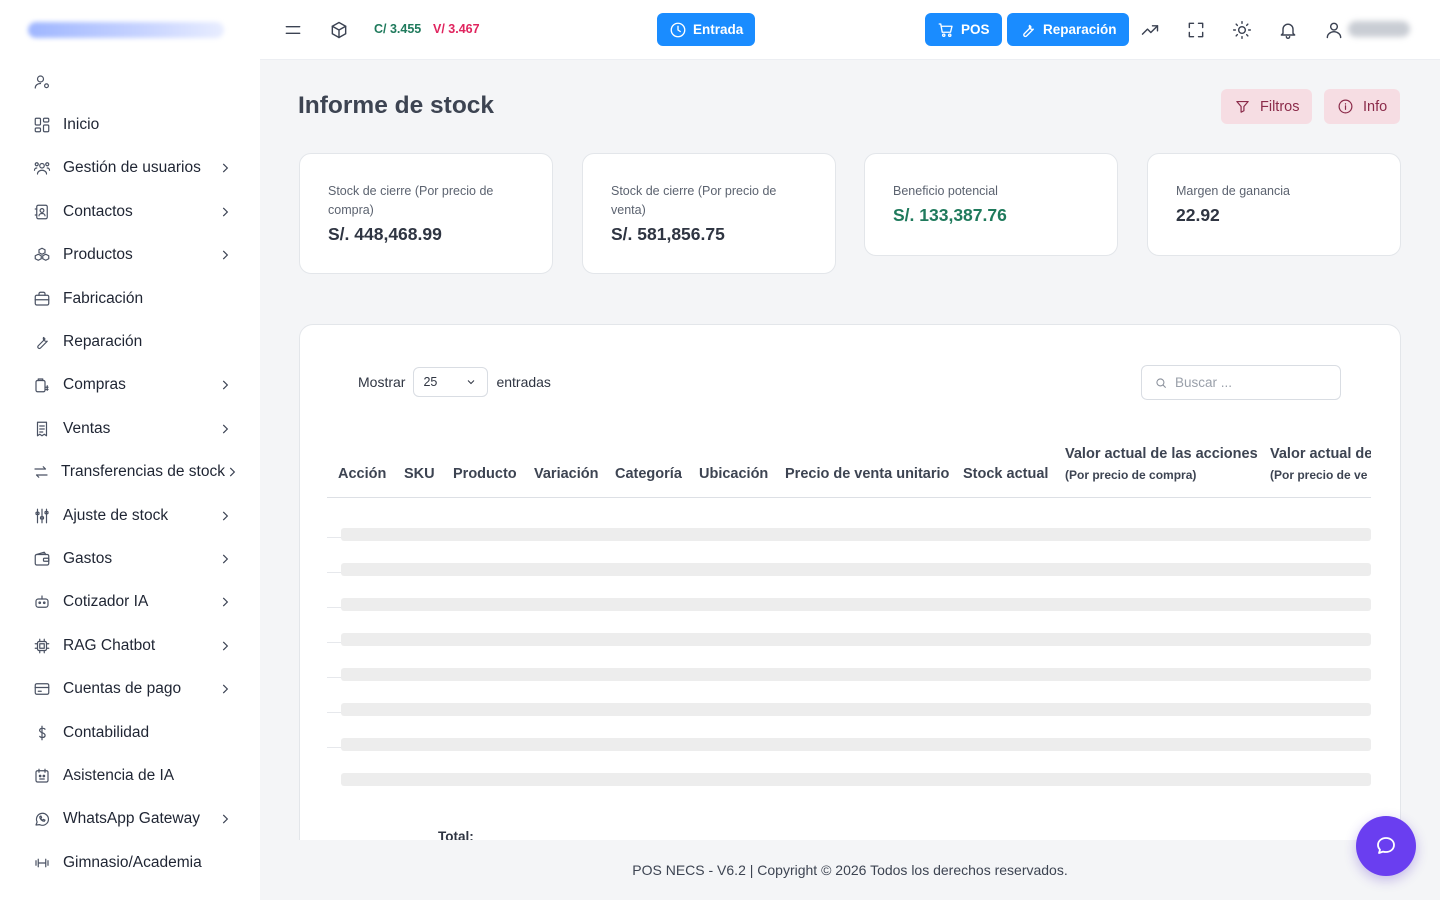 The width and height of the screenshot is (1440, 900). What do you see at coordinates (339, 30) in the screenshot?
I see `cube-icon` at bounding box center [339, 30].